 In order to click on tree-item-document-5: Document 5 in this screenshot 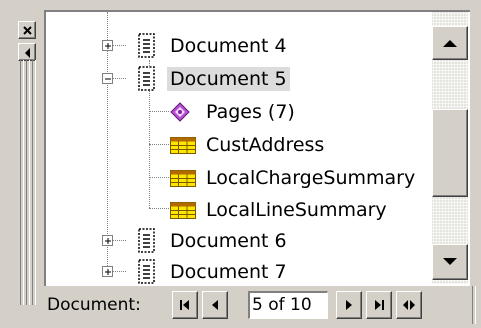, I will do `click(241, 77)`.